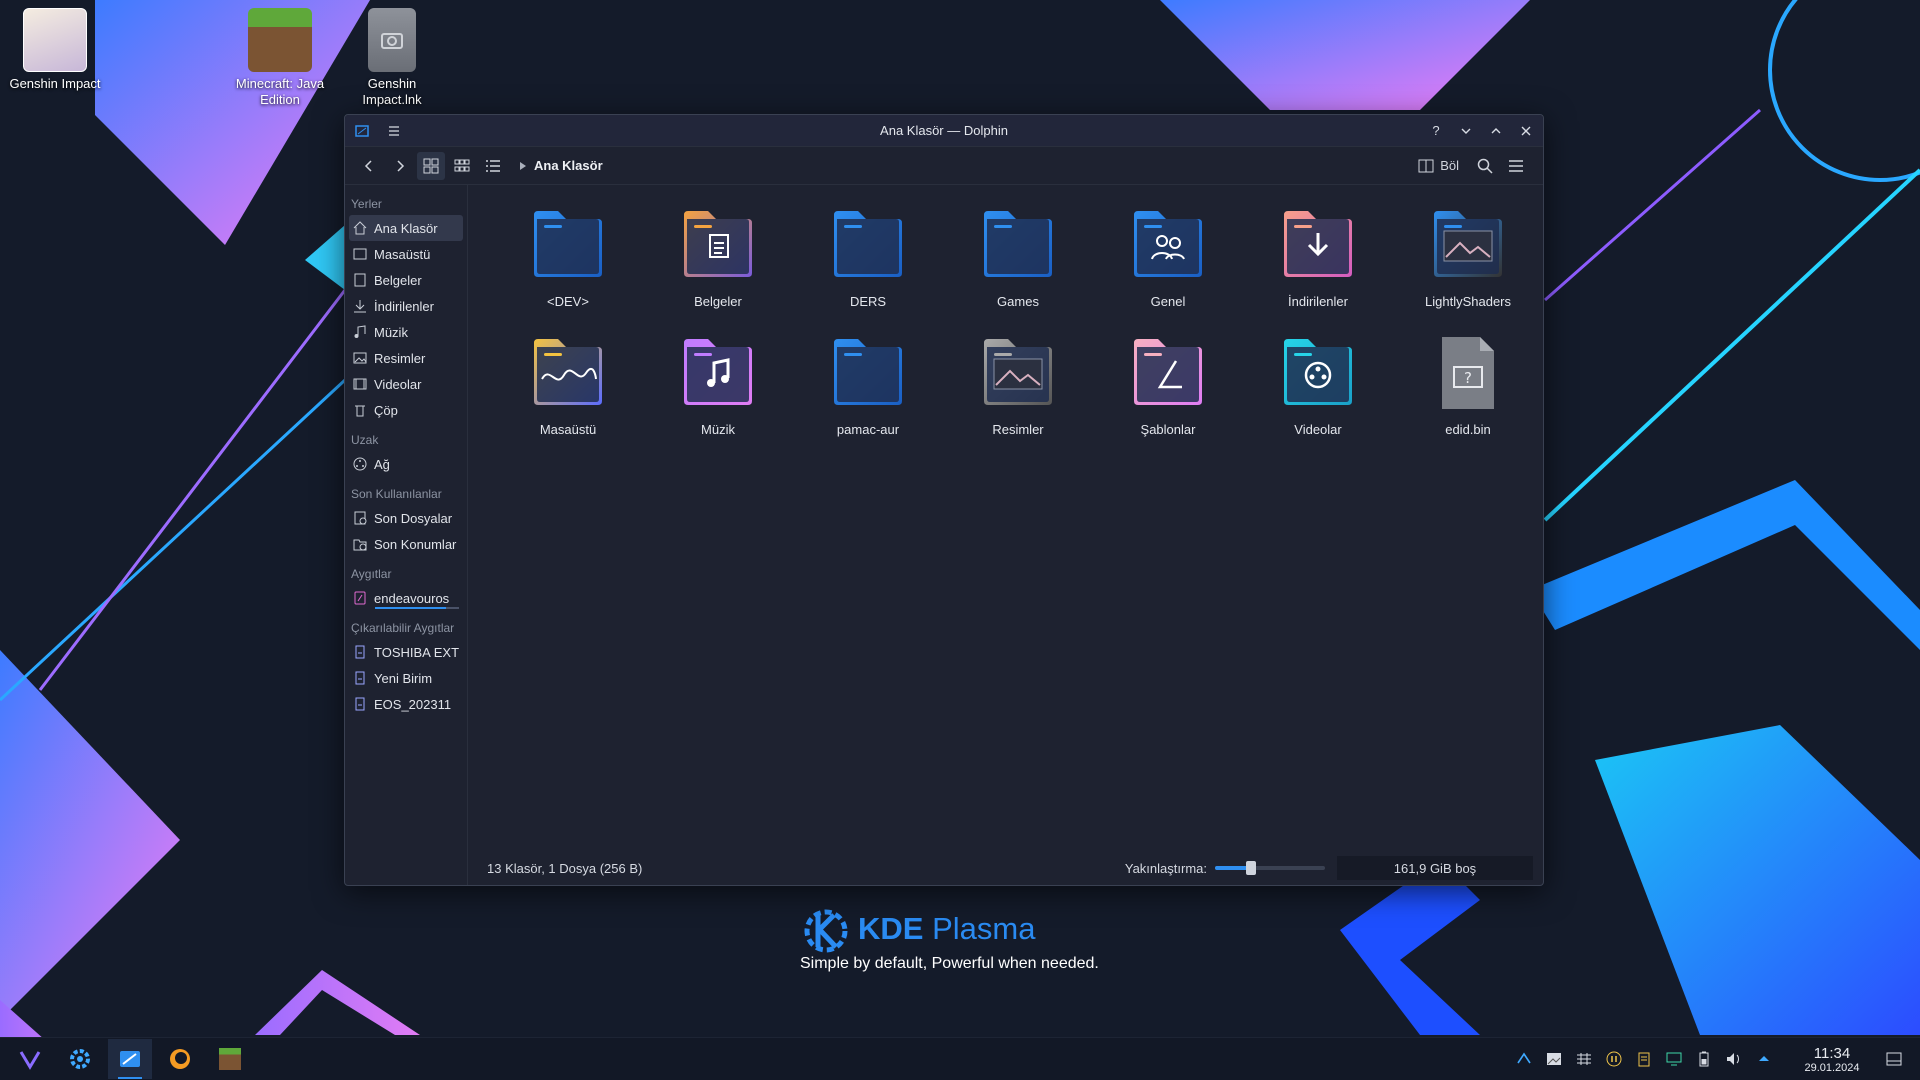 This screenshot has height=1080, width=1920. I want to click on desktop-icon-label: Genshin Impact.lnk, so click(392, 91).